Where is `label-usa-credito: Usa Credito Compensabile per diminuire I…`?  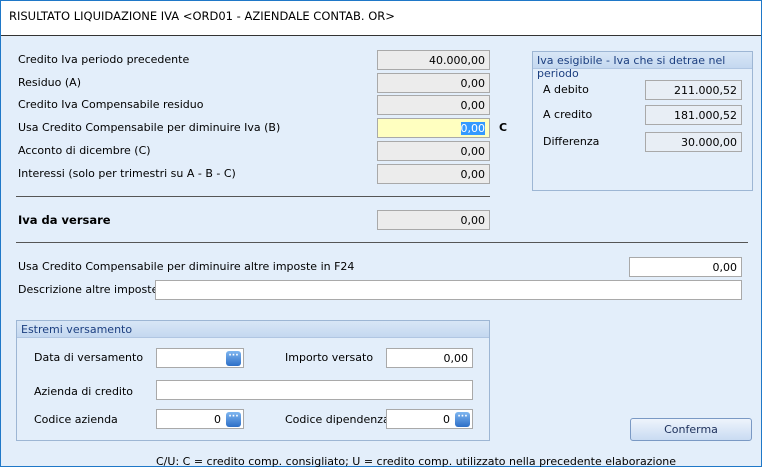 label-usa-credito: Usa Credito Compensabile per diminuire I… is located at coordinates (149, 127).